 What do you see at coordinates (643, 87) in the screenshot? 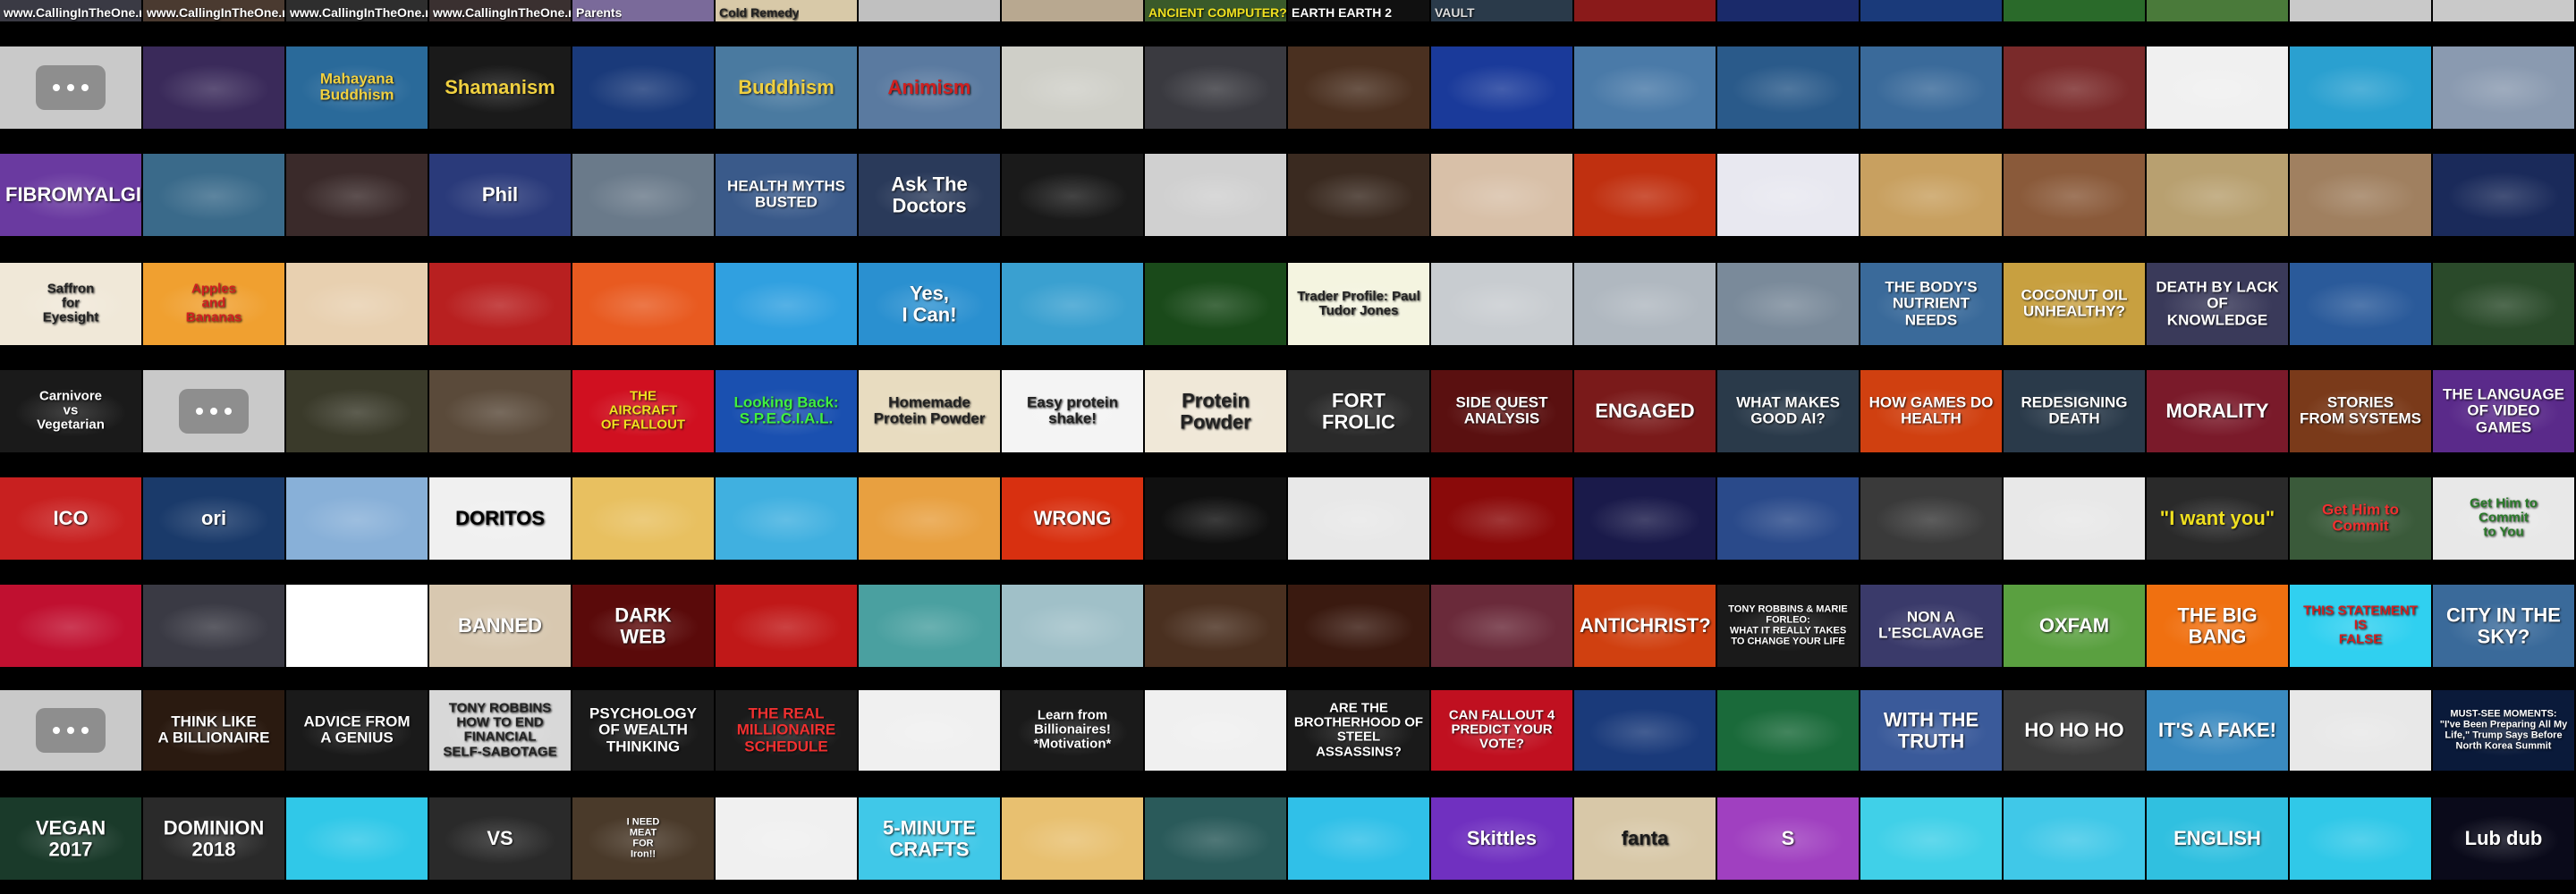
I see `trump-fox-news-thumb` at bounding box center [643, 87].